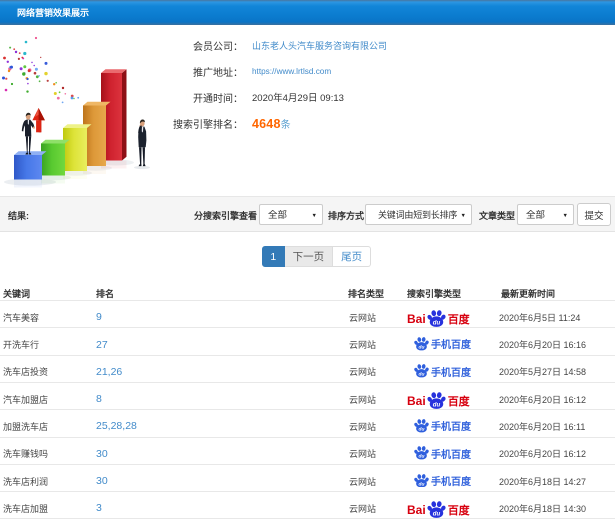  What do you see at coordinates (219, 505) in the screenshot?
I see `rank-cell: 3` at bounding box center [219, 505].